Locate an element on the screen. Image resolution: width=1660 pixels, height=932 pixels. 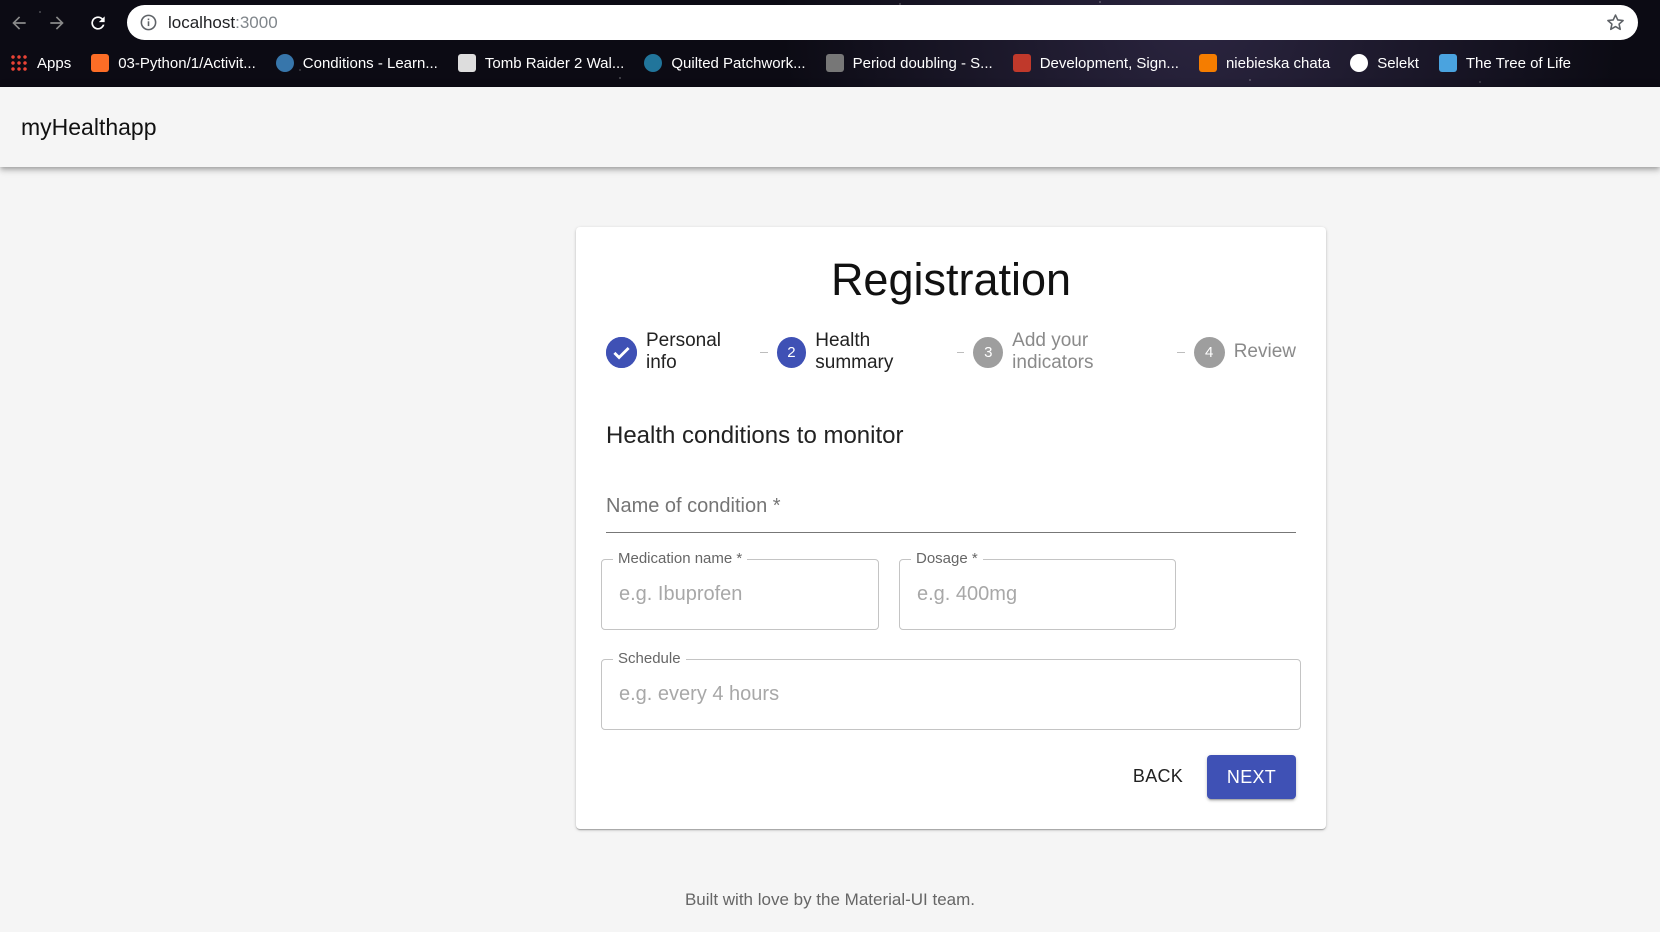
condition-name-label: Name of condition * is located at coordinates (693, 506).